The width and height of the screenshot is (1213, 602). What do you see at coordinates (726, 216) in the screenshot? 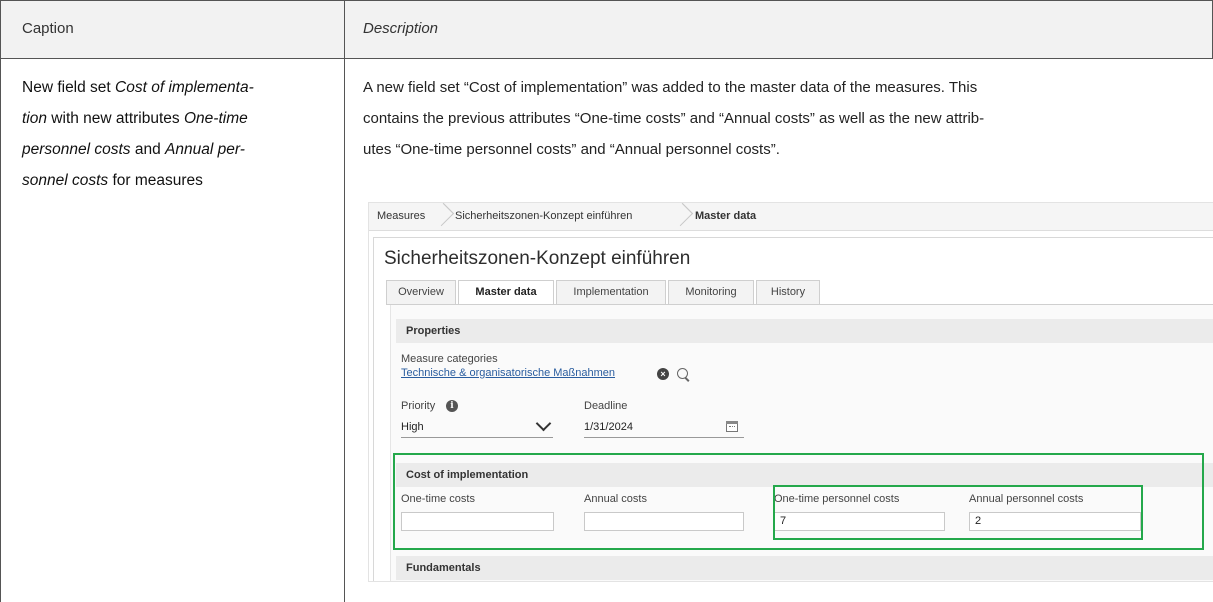
I see `breadcrumb-item-current: Master data` at bounding box center [726, 216].